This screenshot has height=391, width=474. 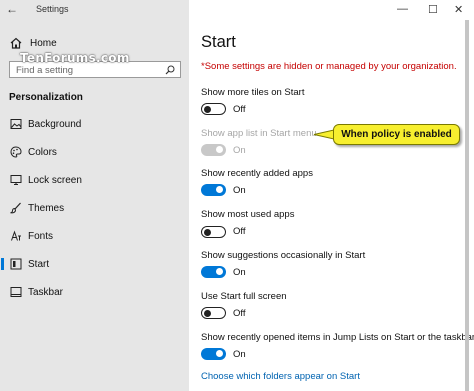 What do you see at coordinates (12, 9) in the screenshot?
I see `back-arrow-icon: ←` at bounding box center [12, 9].